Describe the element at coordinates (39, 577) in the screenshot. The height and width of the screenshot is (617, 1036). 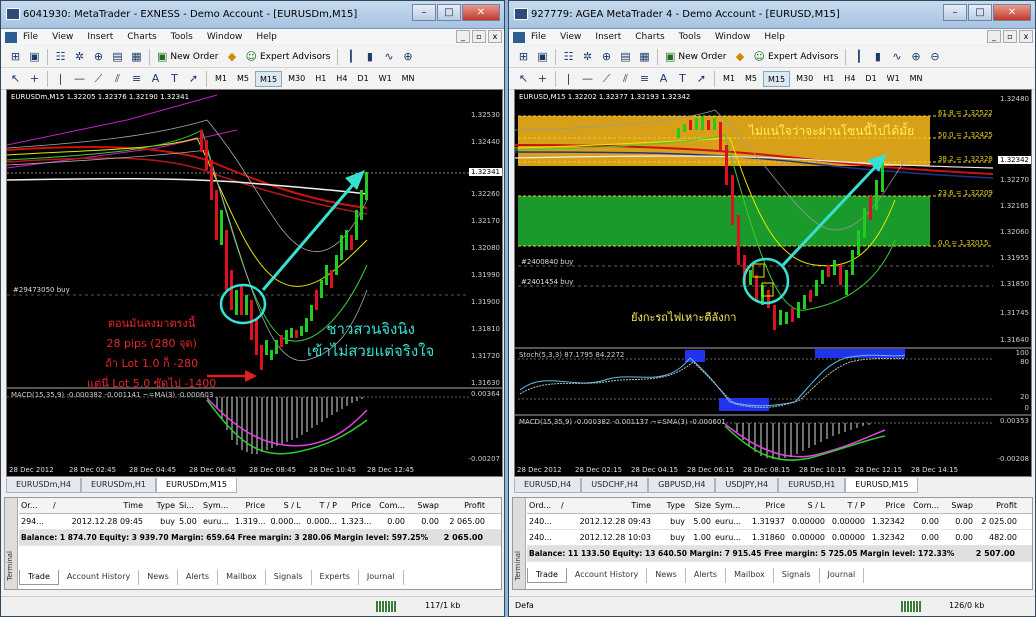
I see `tab-trade: Trade` at that location.